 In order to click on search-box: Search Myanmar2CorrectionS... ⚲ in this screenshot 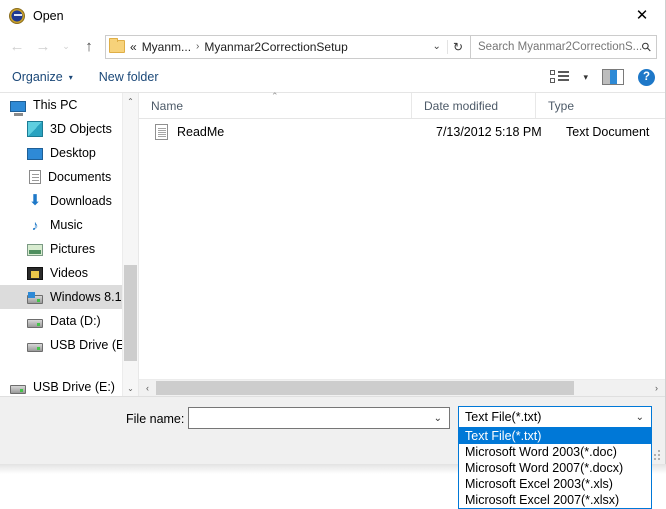, I will do `click(564, 46)`.